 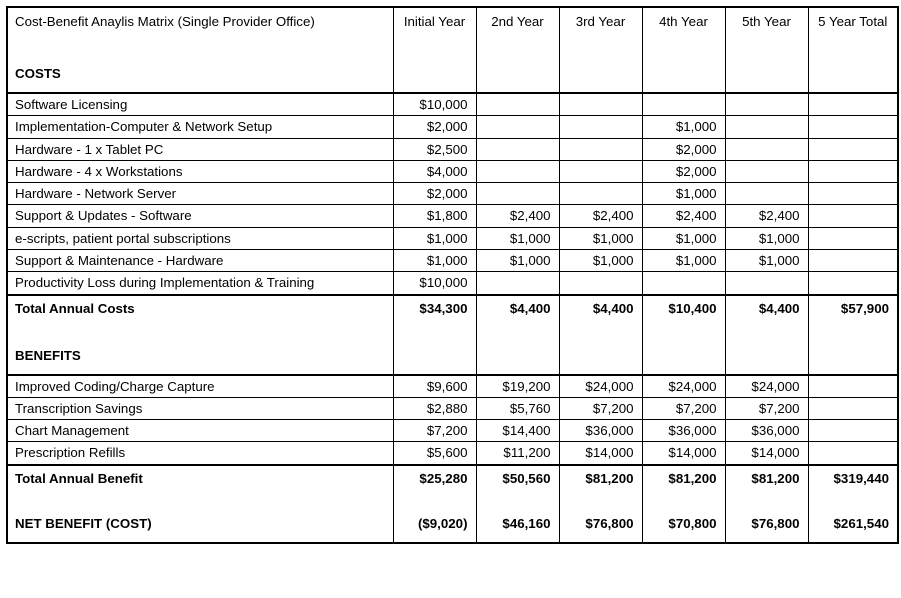 What do you see at coordinates (434, 171) in the screenshot?
I see `row-value: $4,000` at bounding box center [434, 171].